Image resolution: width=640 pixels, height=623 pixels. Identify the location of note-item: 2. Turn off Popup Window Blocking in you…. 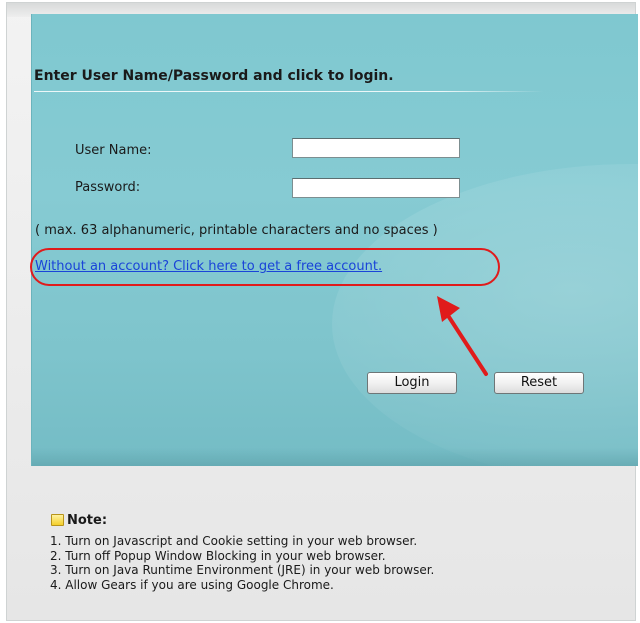
(218, 555).